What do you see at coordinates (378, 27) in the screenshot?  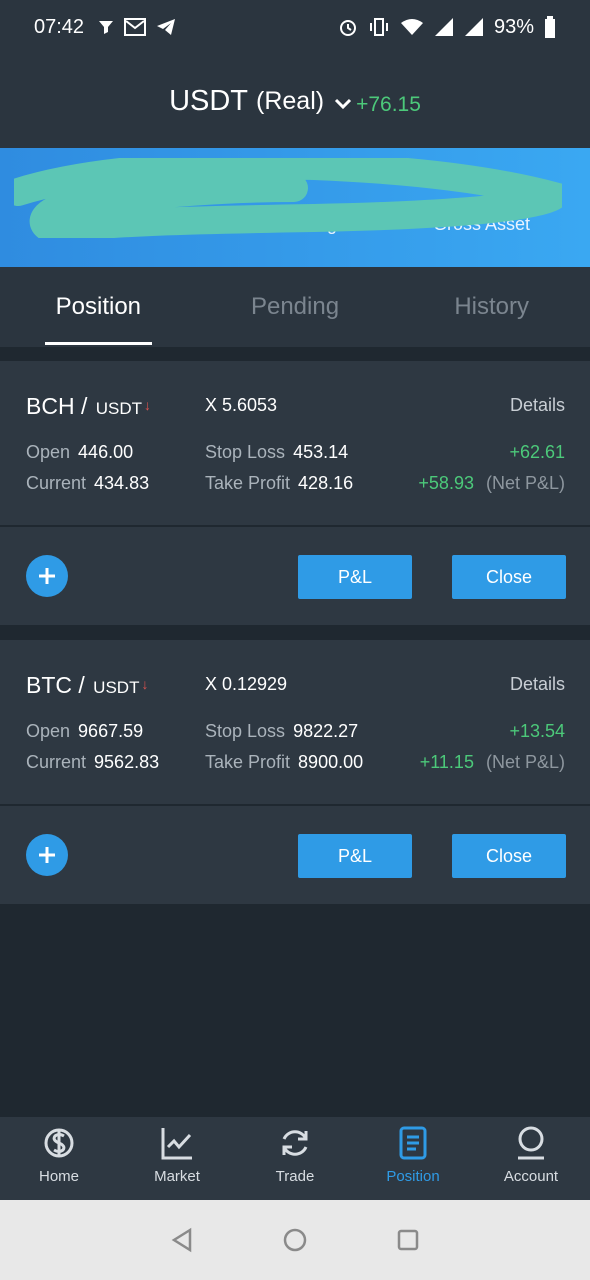 I see `vibrate-icon` at bounding box center [378, 27].